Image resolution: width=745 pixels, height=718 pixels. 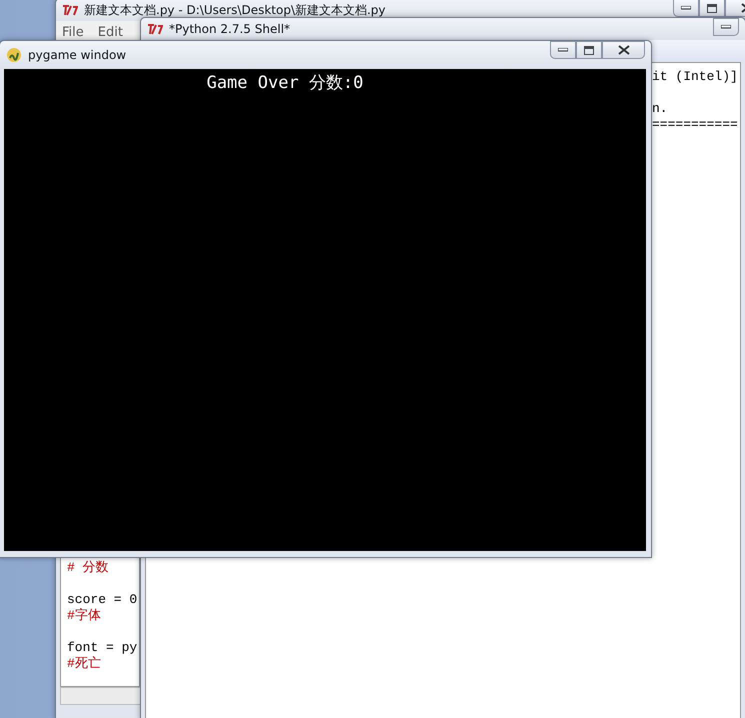 What do you see at coordinates (84, 664) in the screenshot?
I see `code-comment: #死亡` at bounding box center [84, 664].